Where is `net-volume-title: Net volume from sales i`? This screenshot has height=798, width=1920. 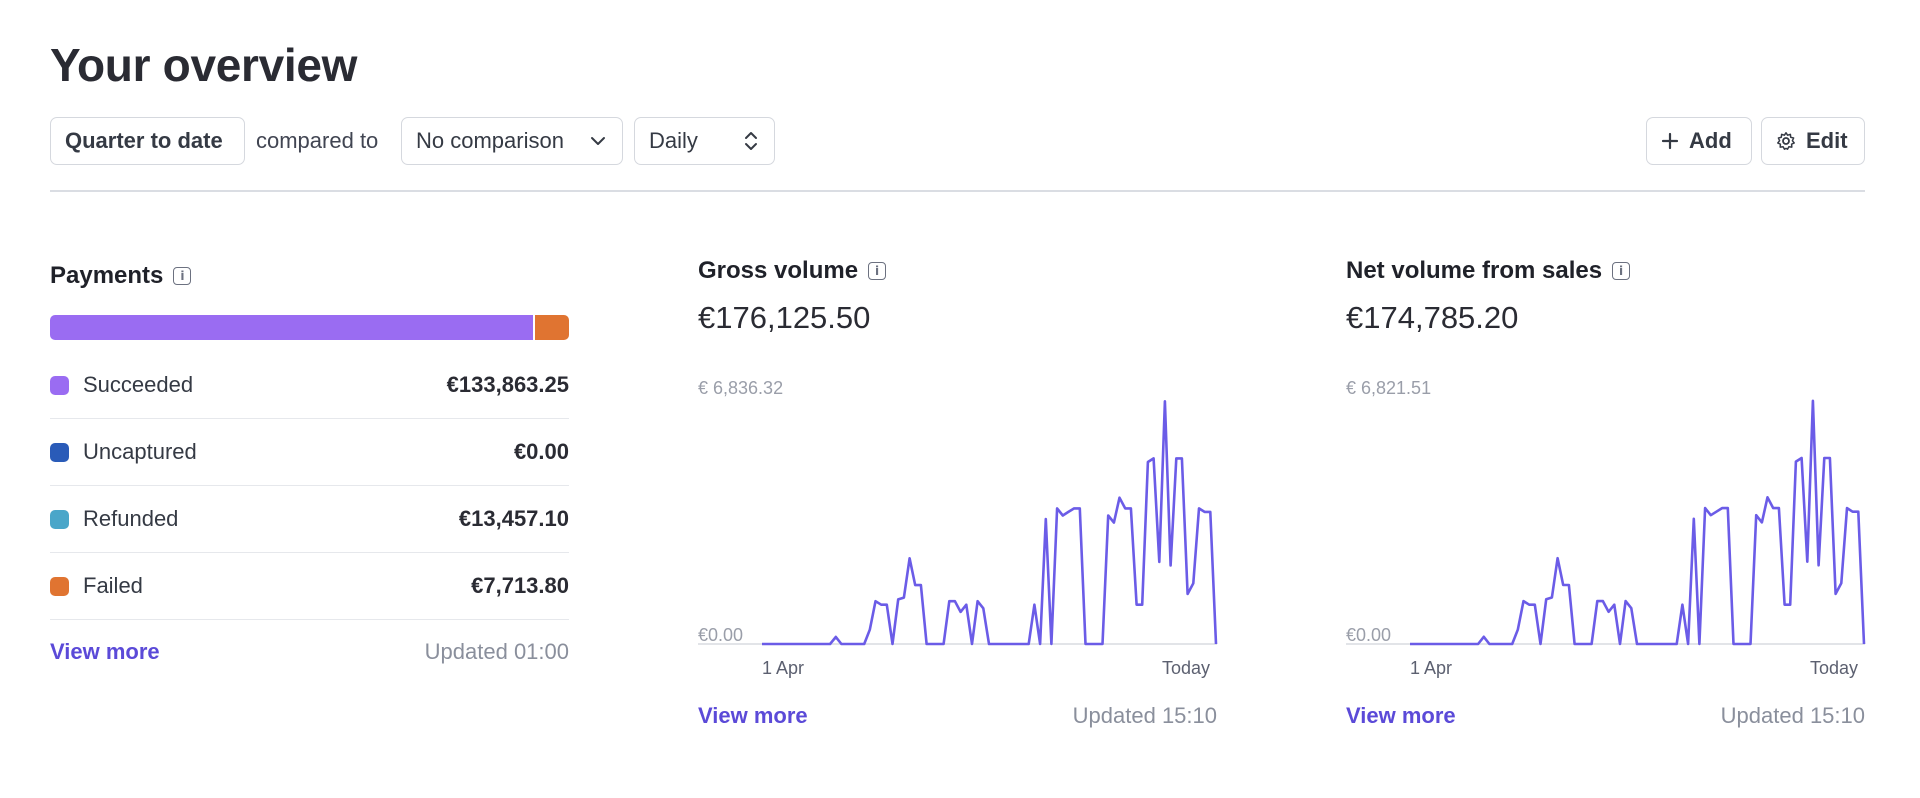
net-volume-title: Net volume from sales i is located at coordinates (1488, 271).